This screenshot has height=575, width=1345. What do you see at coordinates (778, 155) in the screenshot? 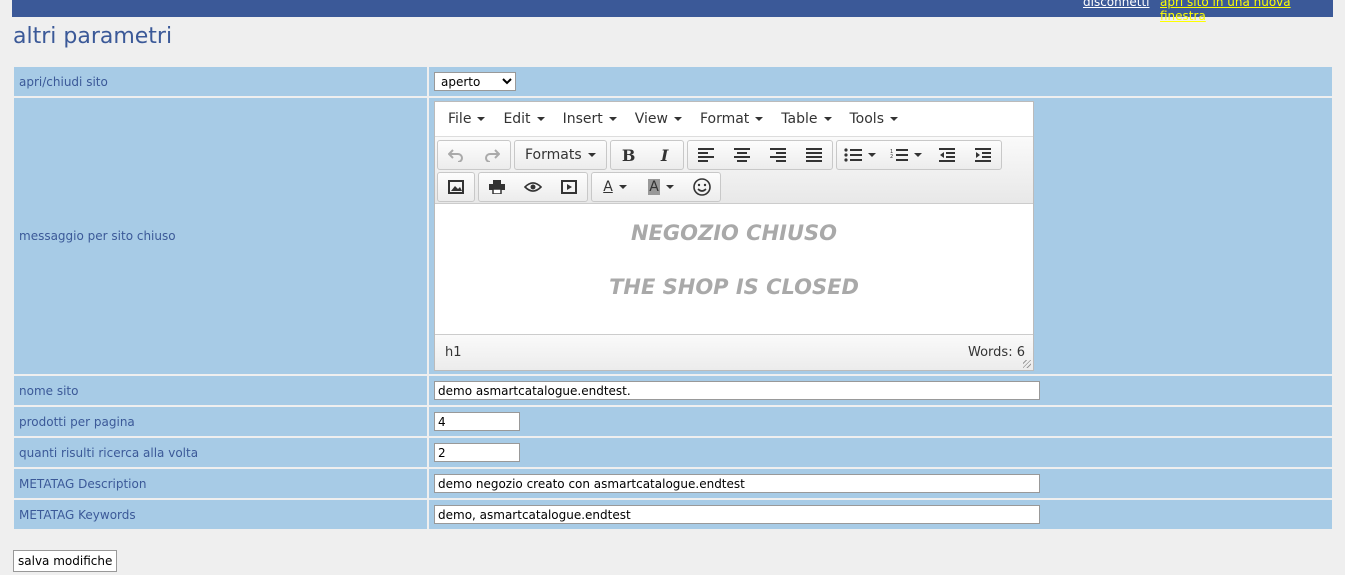
I see `align-right-icon` at bounding box center [778, 155].